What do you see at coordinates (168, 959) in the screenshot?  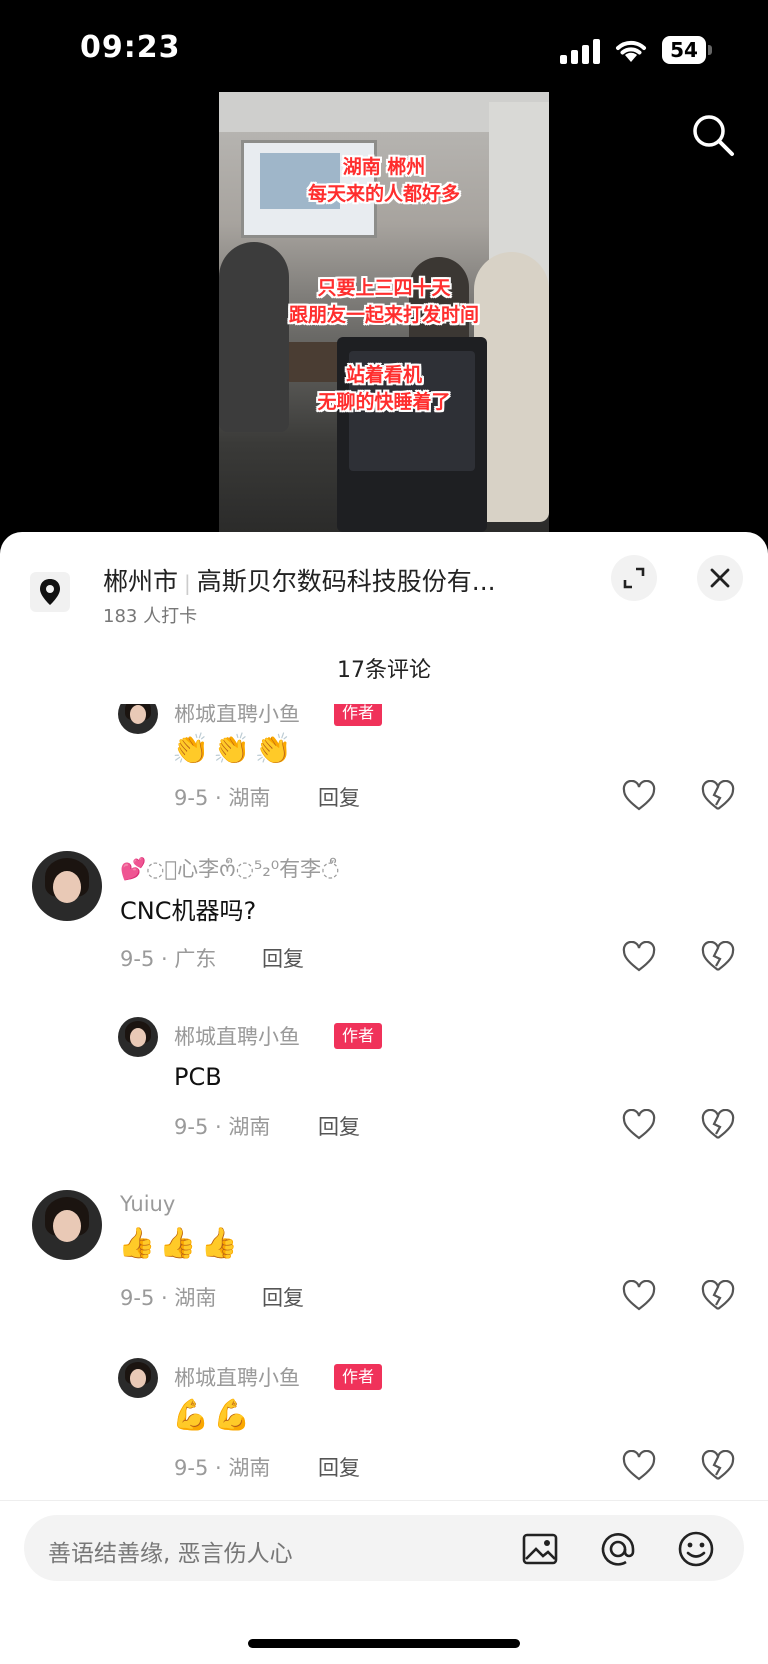 I see `comment-date-region: 9-5 · 广东` at bounding box center [168, 959].